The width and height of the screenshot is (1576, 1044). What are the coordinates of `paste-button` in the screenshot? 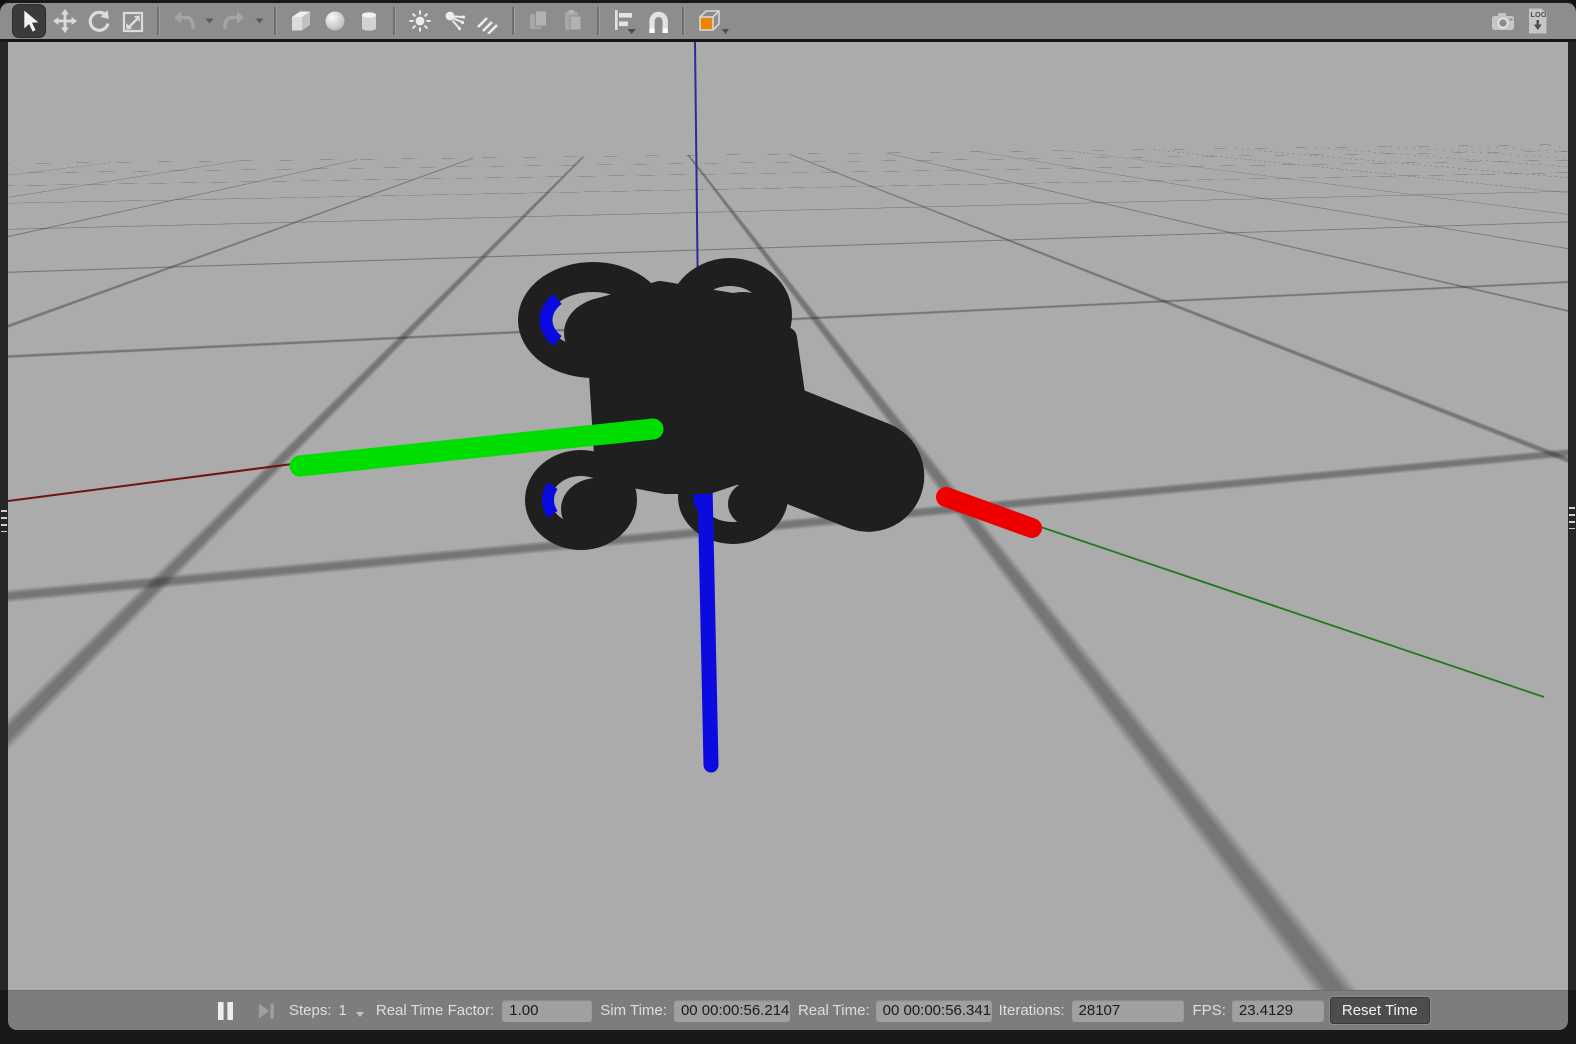 It's located at (573, 21).